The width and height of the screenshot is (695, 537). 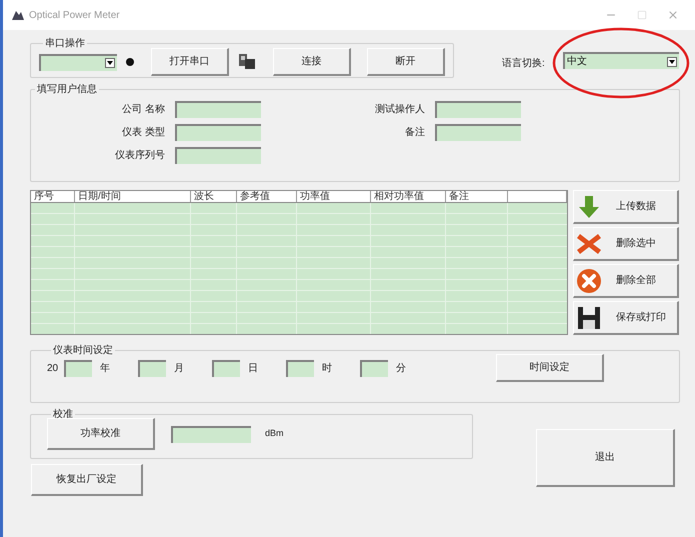 I want to click on exit-button: 退出, so click(x=605, y=458).